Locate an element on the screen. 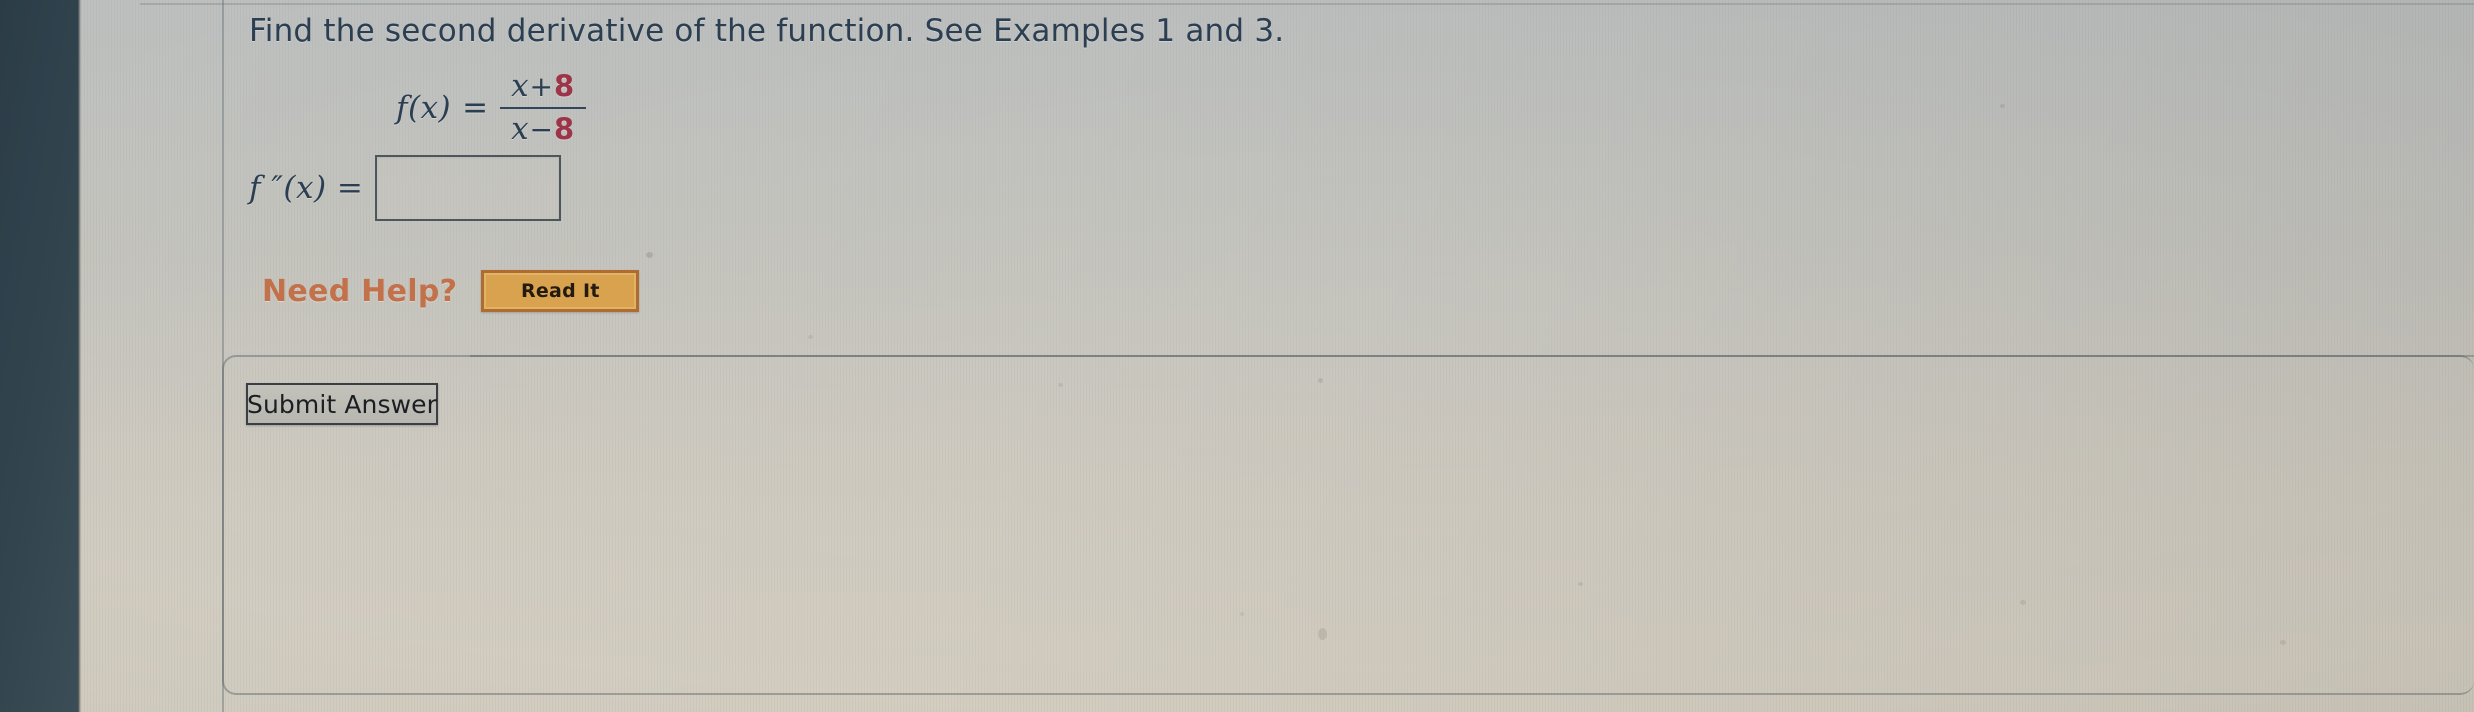 Image resolution: width=2474 pixels, height=712 pixels. numerator-operator: + is located at coordinates (542, 86).